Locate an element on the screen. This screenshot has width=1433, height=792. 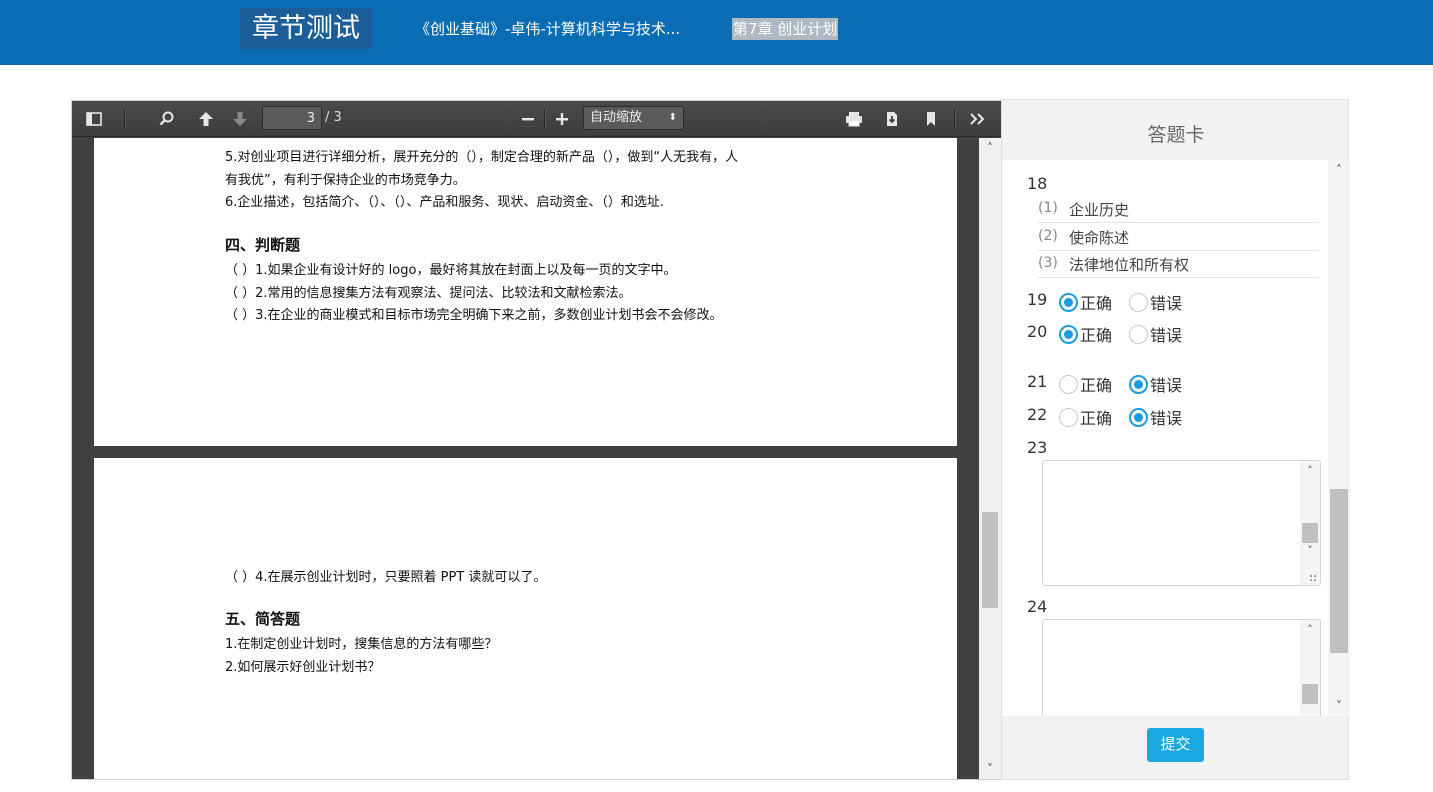
blank-value: 法律地位和所有权 is located at coordinates (1129, 265).